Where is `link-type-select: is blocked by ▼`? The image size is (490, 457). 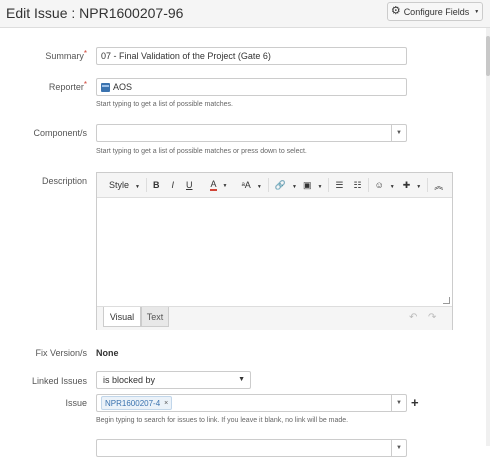
link-type-select: is blocked by ▼ is located at coordinates (173, 380).